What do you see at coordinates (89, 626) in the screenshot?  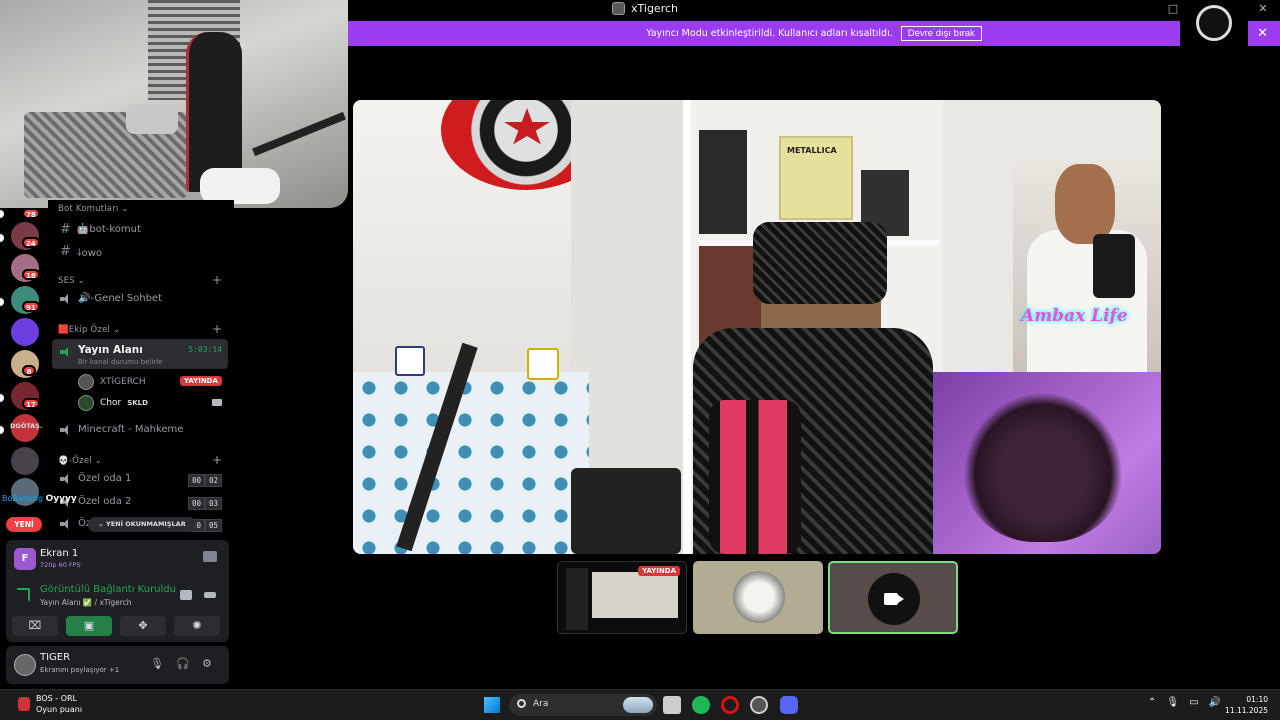 I see `screen-share-button: ▣` at bounding box center [89, 626].